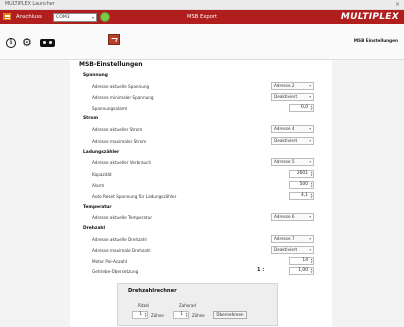  I want to click on label-addr-temperature: Adresse aktuelle Temperatur, so click(122, 217).